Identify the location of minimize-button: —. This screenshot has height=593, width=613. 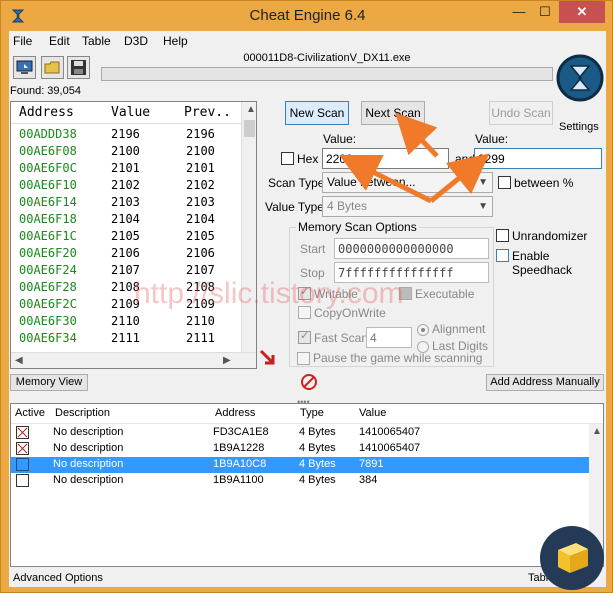
(519, 12).